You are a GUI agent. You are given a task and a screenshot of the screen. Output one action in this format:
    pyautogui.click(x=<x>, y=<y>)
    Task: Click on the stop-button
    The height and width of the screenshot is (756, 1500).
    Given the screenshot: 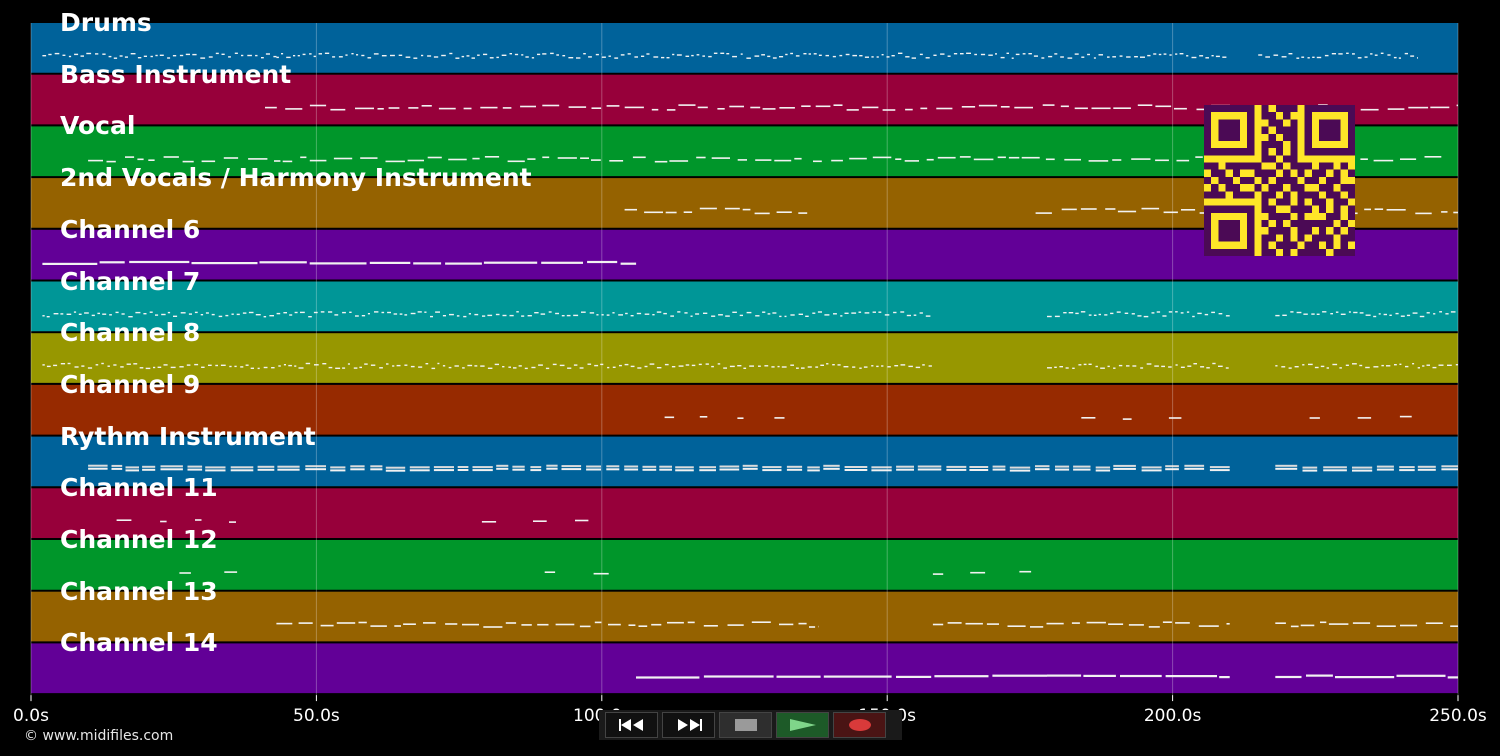 What is the action you would take?
    pyautogui.click(x=745, y=725)
    